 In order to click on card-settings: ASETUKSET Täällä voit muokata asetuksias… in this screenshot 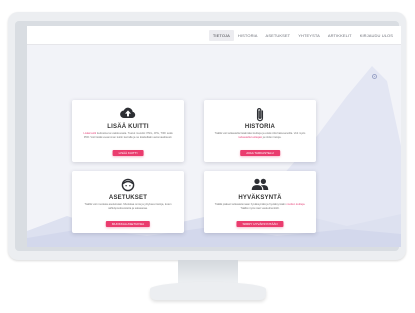, I will do `click(128, 202)`.